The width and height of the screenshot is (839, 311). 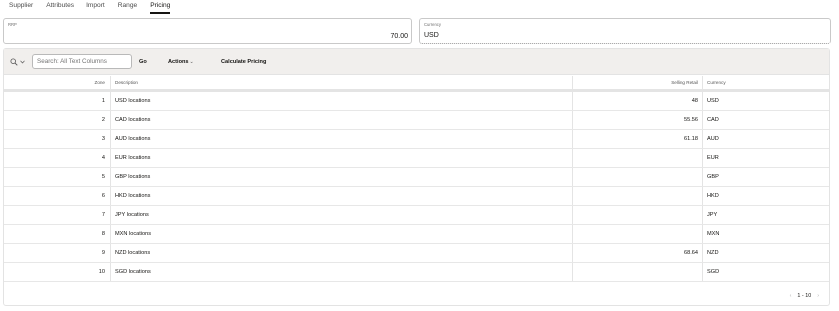 I want to click on pagination-range: 1 - 10, so click(x=804, y=296).